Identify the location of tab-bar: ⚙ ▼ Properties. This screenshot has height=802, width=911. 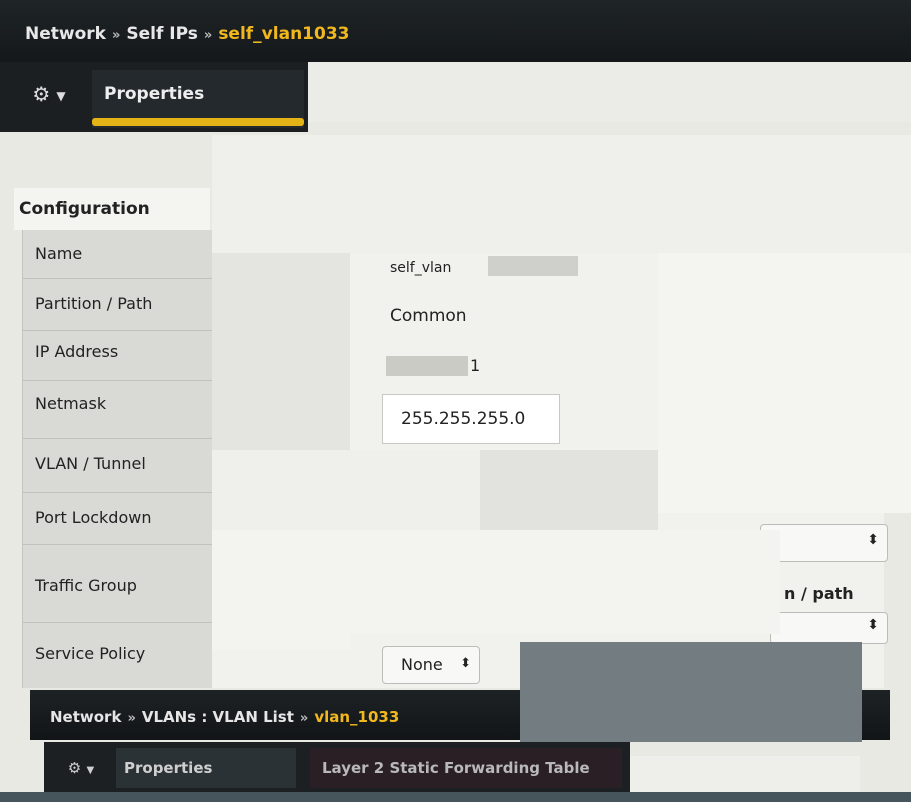
(154, 97).